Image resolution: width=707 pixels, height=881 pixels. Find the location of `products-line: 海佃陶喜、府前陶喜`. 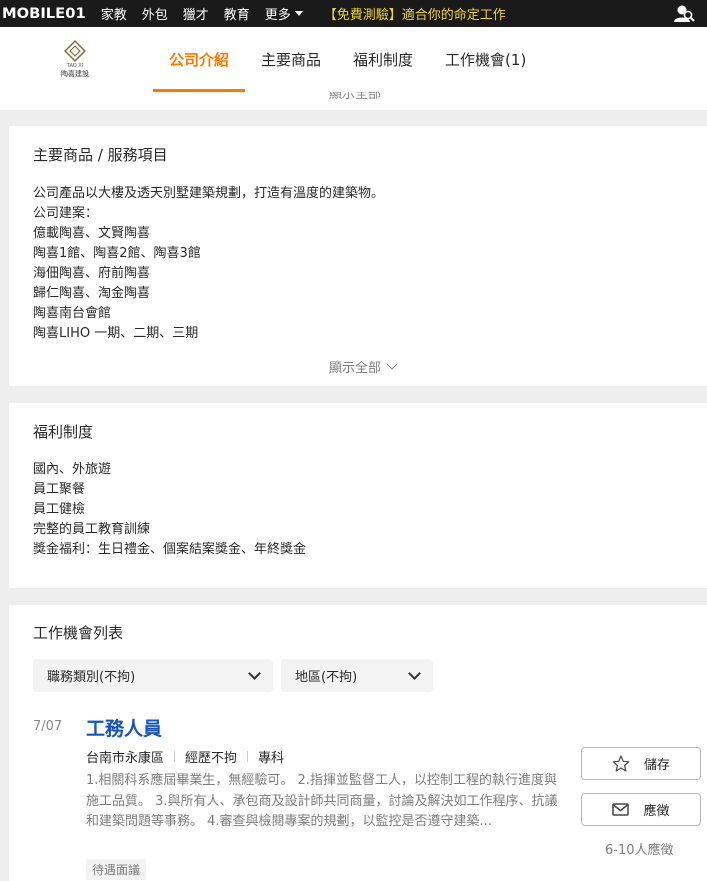

products-line: 海佃陶喜、府前陶喜 is located at coordinates (92, 273).